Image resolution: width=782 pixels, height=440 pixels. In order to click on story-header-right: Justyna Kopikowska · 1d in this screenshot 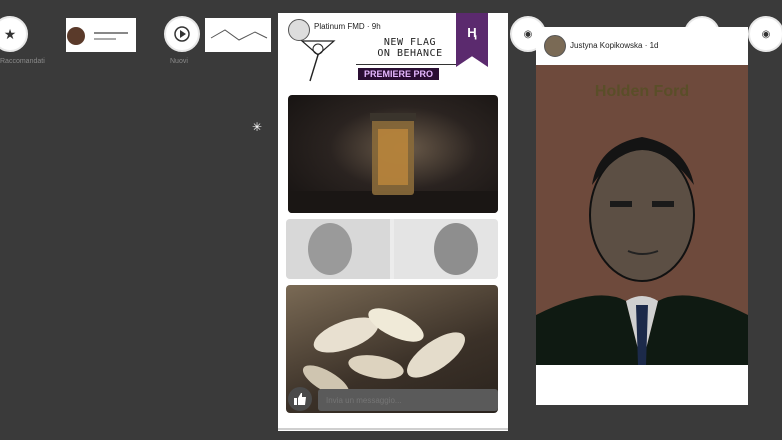, I will do `click(642, 46)`.